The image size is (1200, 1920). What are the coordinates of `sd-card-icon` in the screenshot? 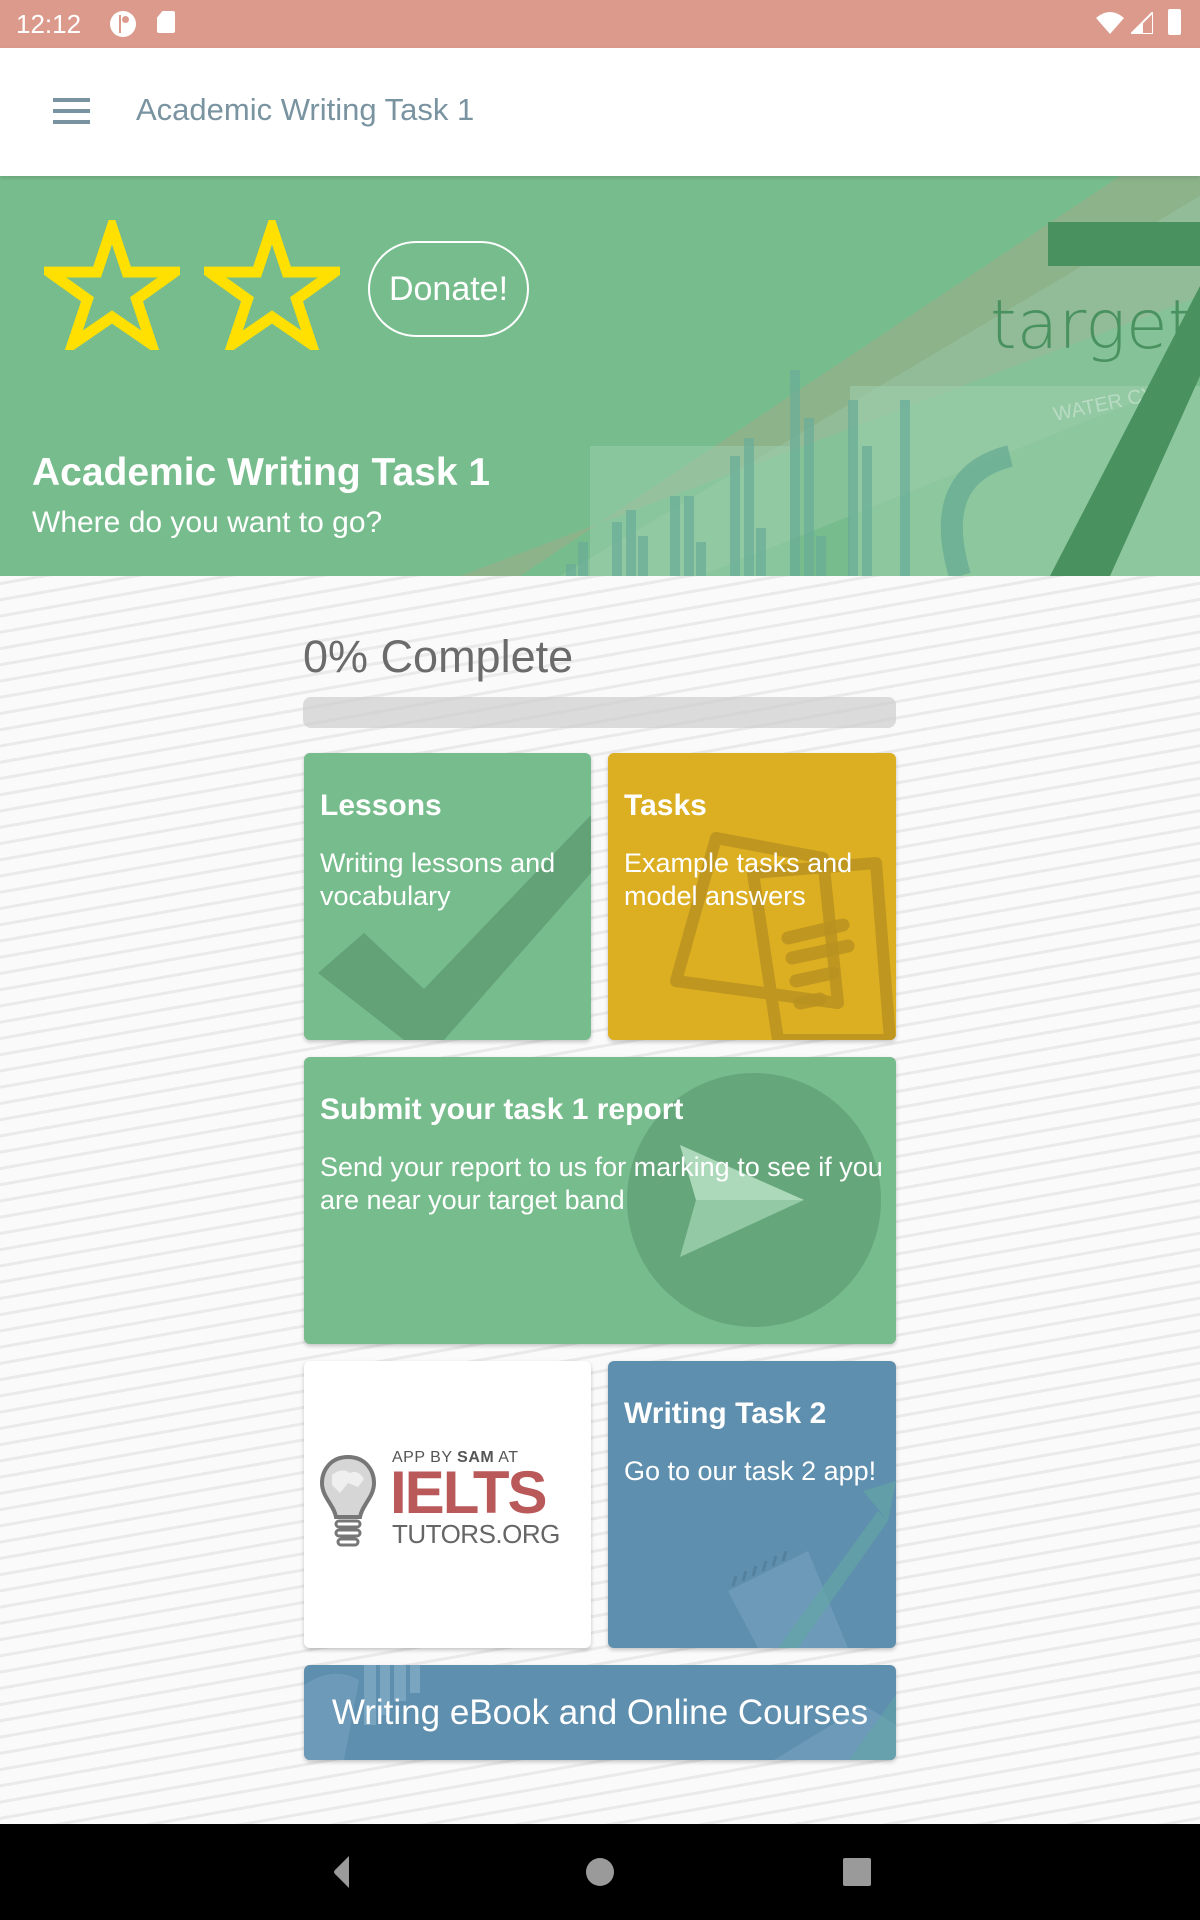 It's located at (166, 22).